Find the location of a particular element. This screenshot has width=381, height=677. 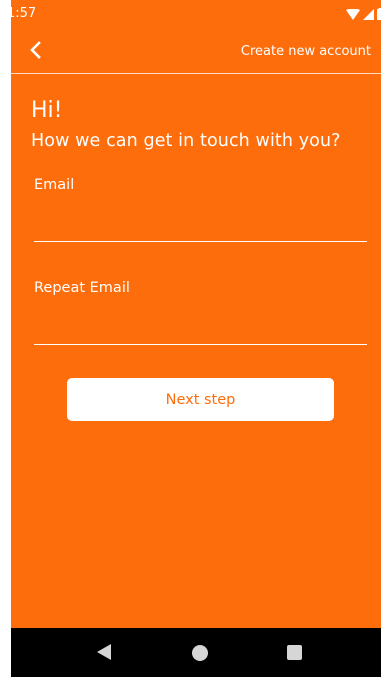

repeat-email-field is located at coordinates (200, 331).